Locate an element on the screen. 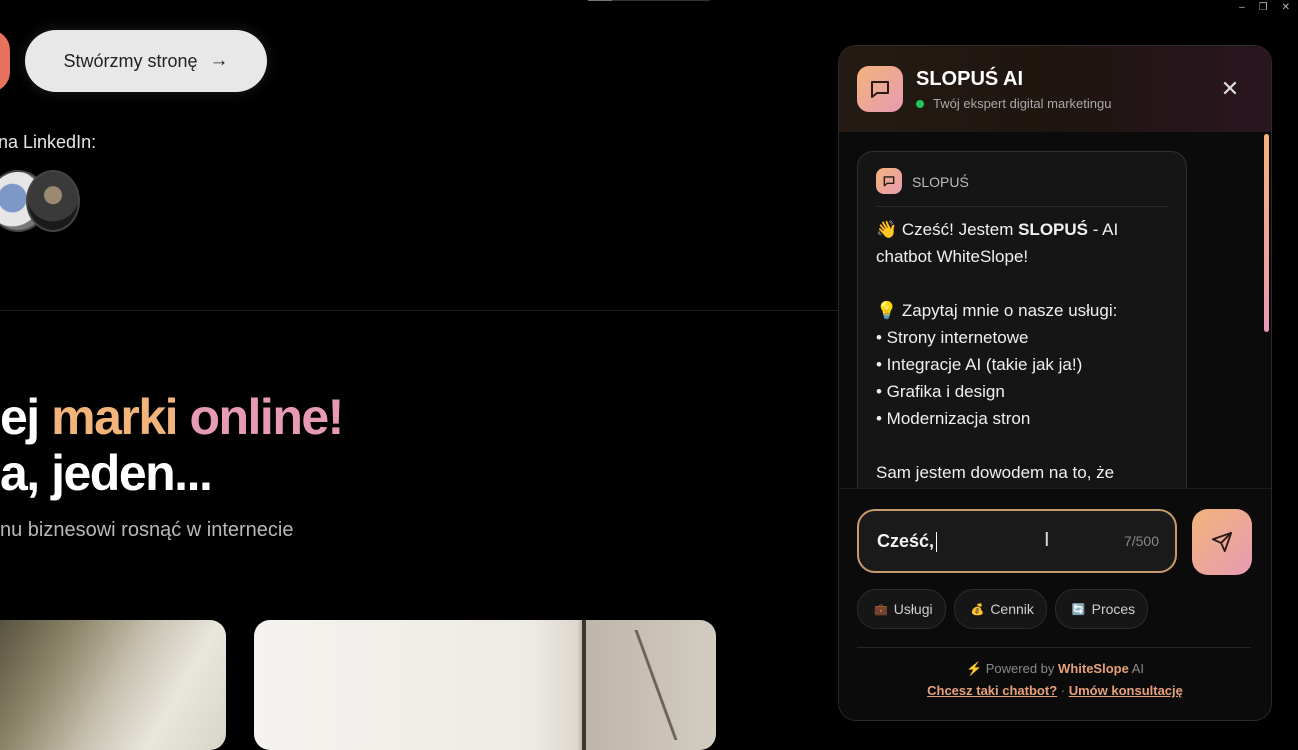  money-bag-icon: 💰 is located at coordinates (977, 609).